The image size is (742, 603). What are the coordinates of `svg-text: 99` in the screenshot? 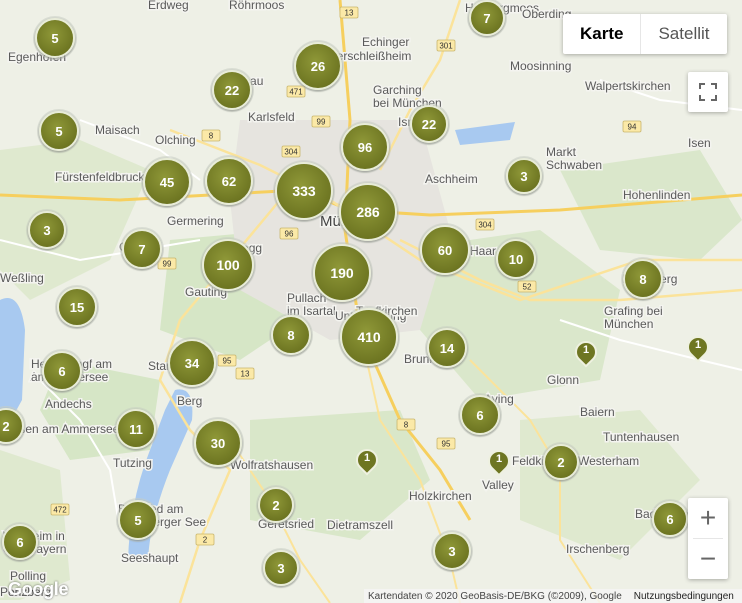 It's located at (321, 122).